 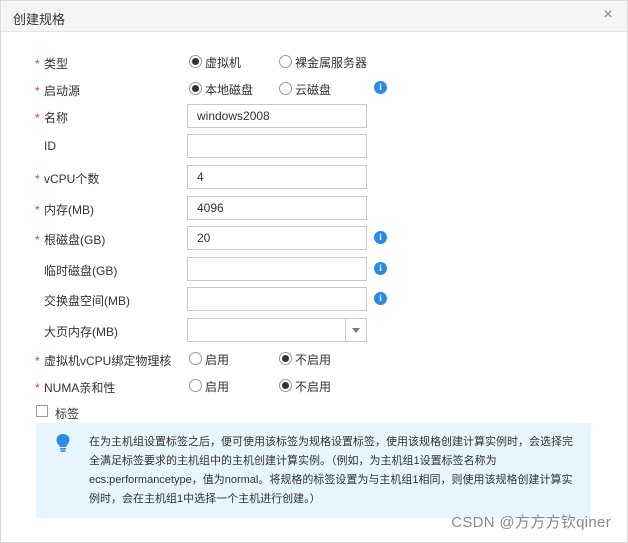 I want to click on hugepage-label: 大页内存(MB), so click(x=81, y=332).